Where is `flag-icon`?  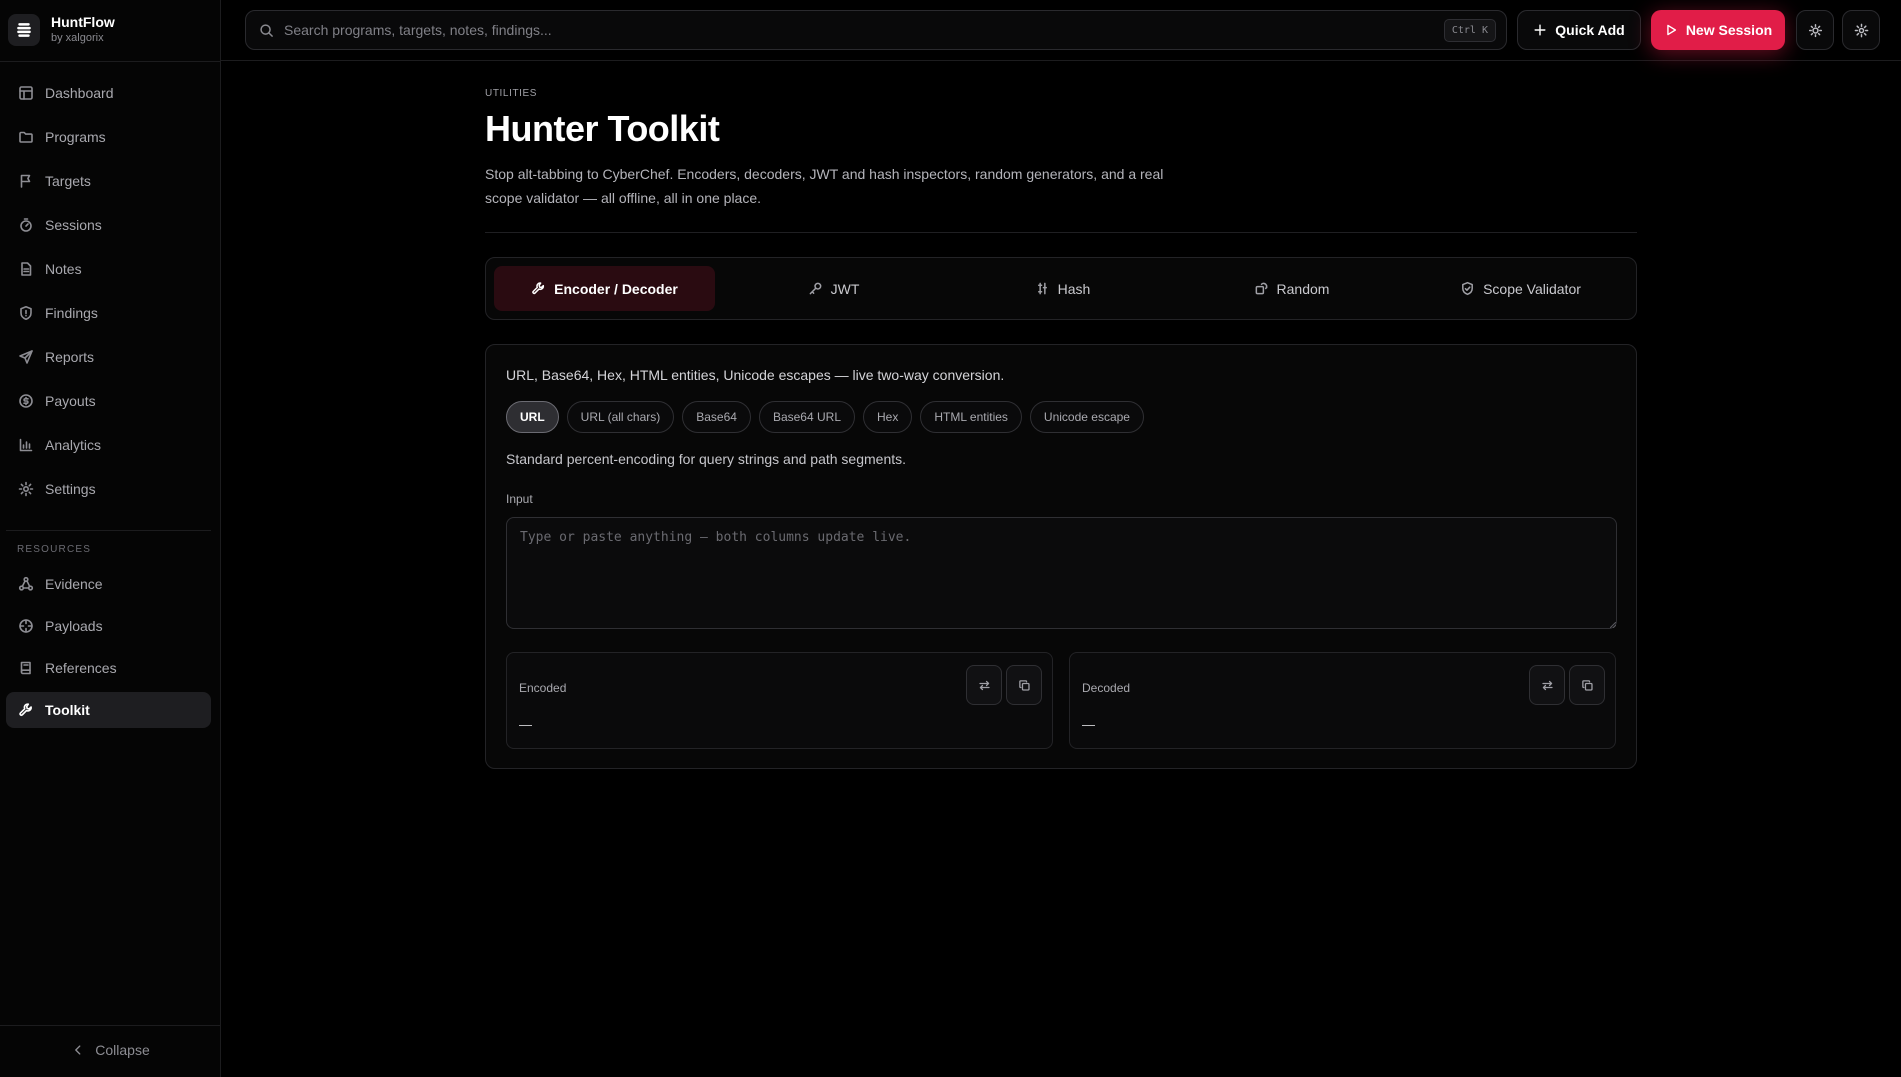 flag-icon is located at coordinates (25, 181).